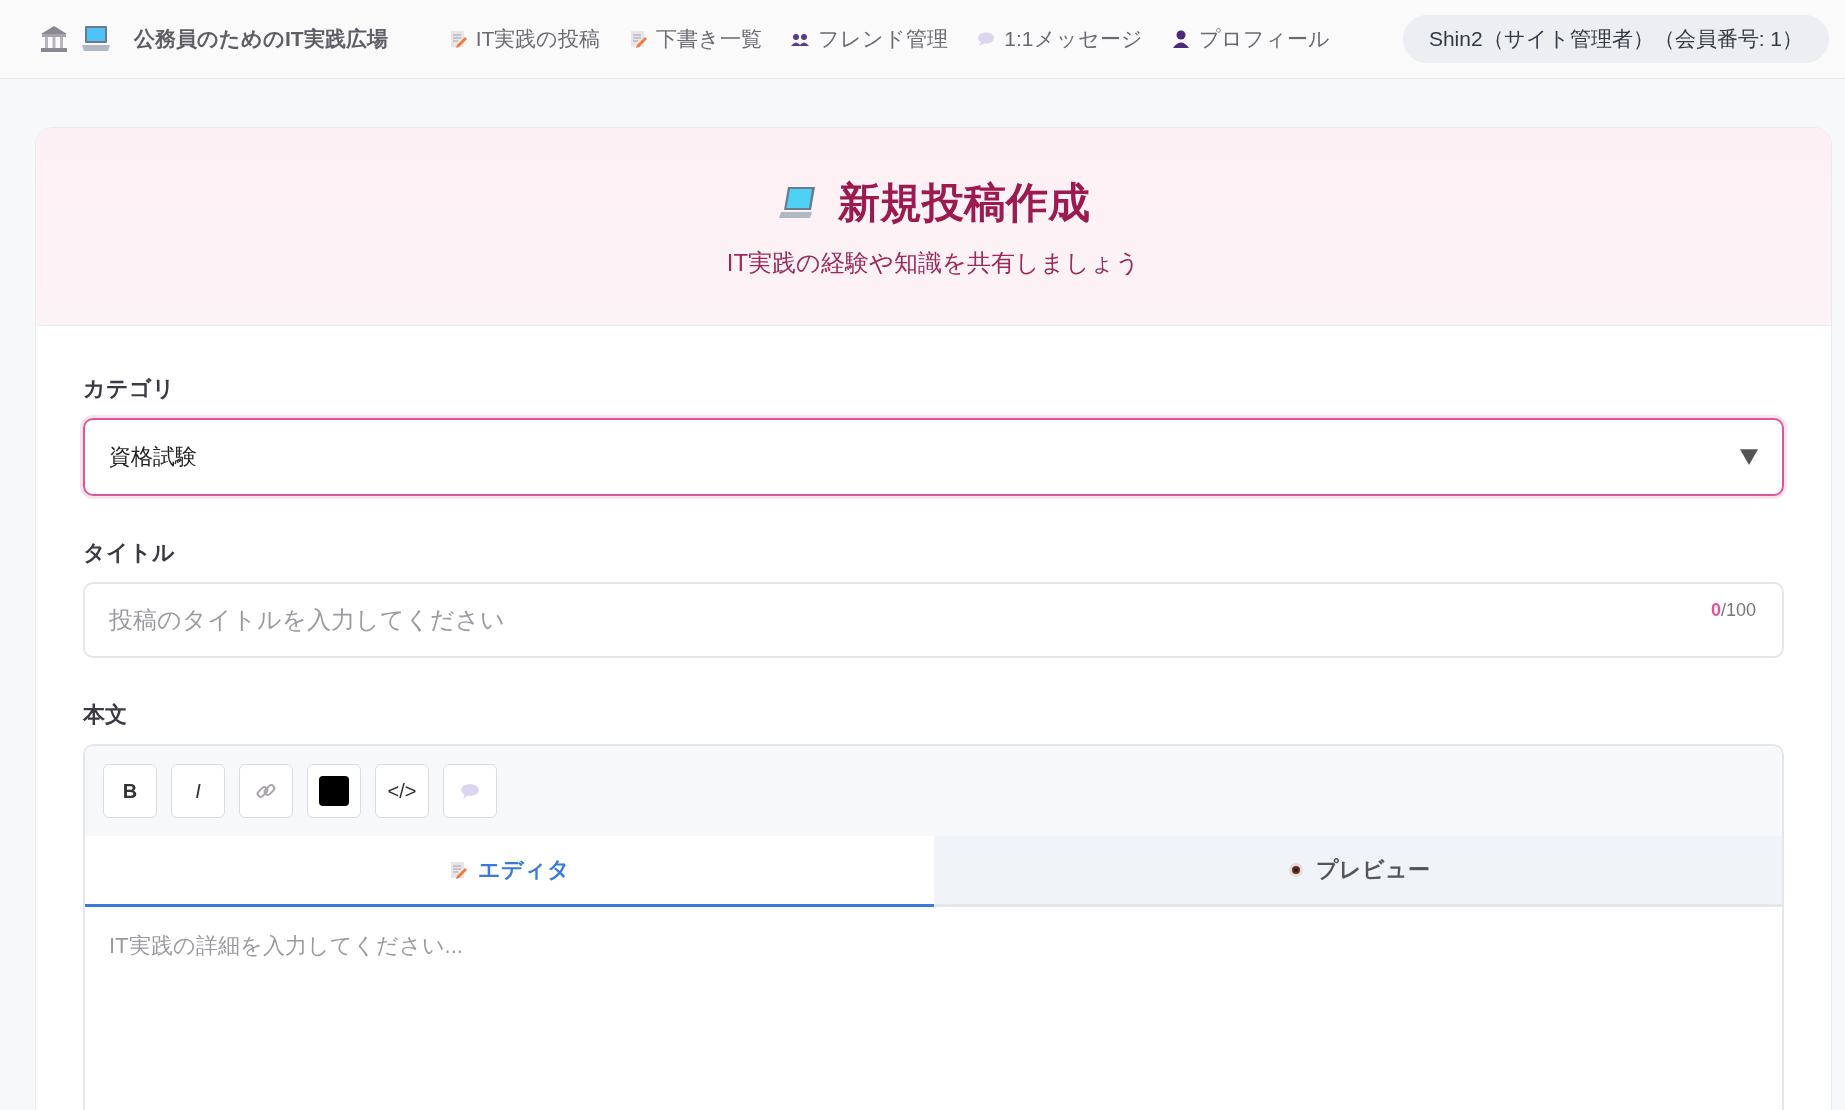  Describe the element at coordinates (933, 457) in the screenshot. I see `category-select: 資格試験` at that location.